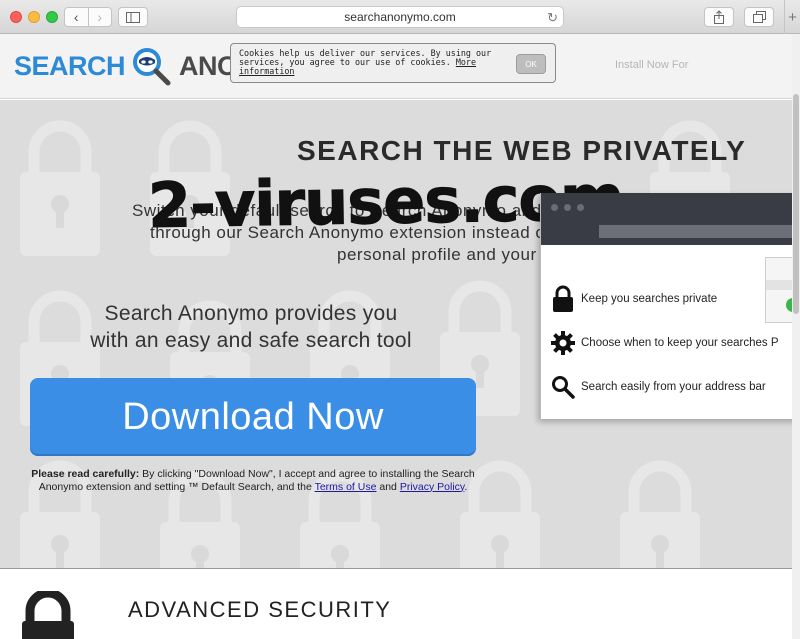 The width and height of the screenshot is (800, 639). Describe the element at coordinates (759, 17) in the screenshot. I see `tabs-icon` at that location.